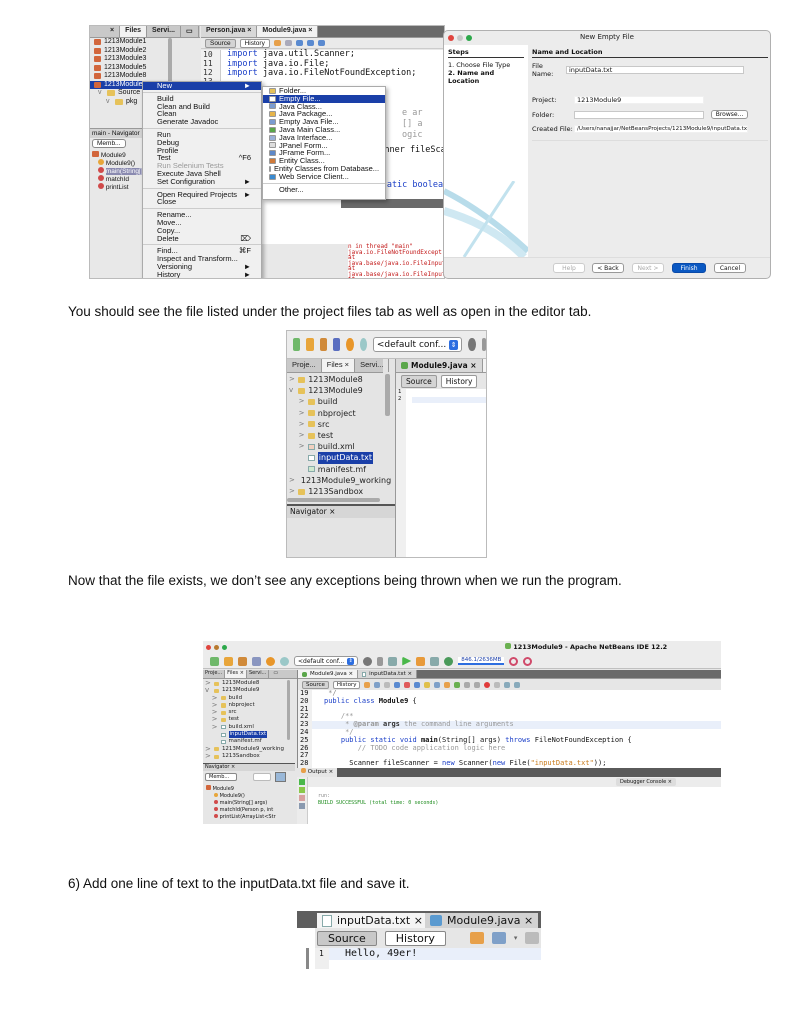 The width and height of the screenshot is (802, 1024). I want to click on toggle-bookmark-icon, so click(437, 684).